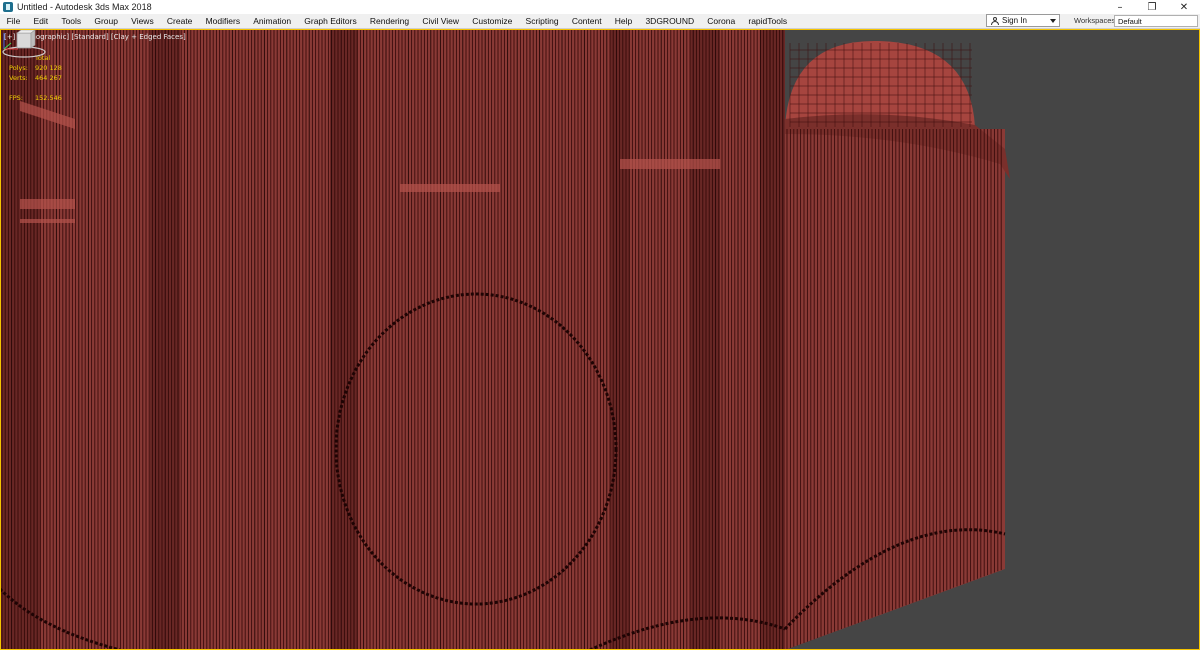  What do you see at coordinates (995, 20) in the screenshot?
I see `user-icon` at bounding box center [995, 20].